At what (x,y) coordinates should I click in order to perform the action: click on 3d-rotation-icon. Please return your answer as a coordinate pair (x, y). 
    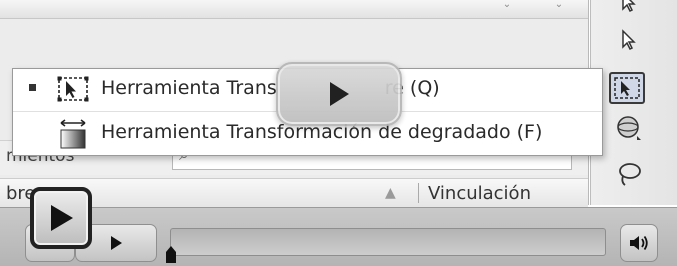
    Looking at the image, I should click on (629, 128).